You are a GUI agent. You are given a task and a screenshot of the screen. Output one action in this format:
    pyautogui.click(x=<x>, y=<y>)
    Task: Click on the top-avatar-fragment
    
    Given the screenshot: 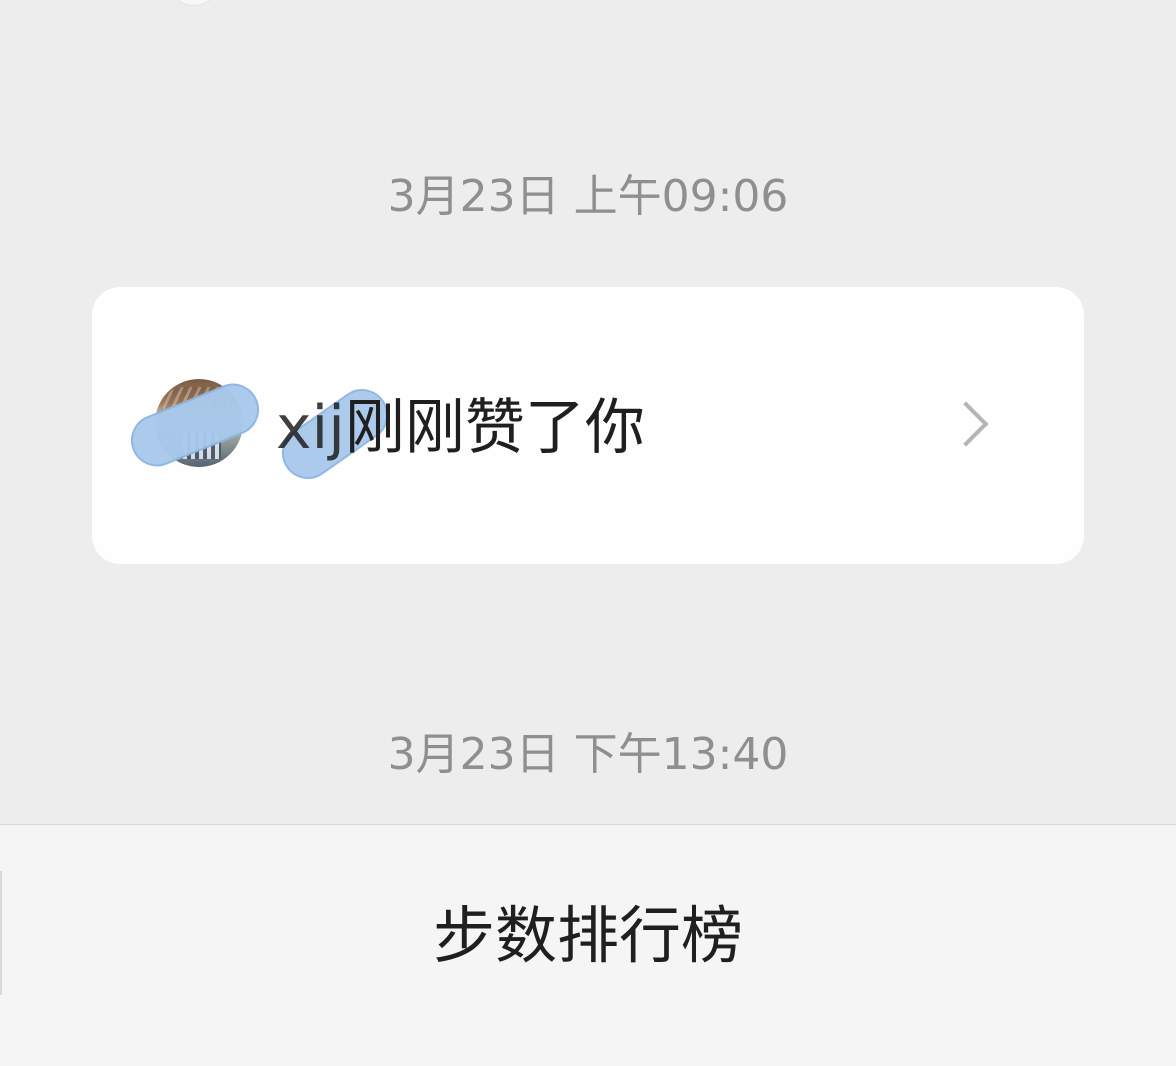 What is the action you would take?
    pyautogui.click(x=194, y=3)
    